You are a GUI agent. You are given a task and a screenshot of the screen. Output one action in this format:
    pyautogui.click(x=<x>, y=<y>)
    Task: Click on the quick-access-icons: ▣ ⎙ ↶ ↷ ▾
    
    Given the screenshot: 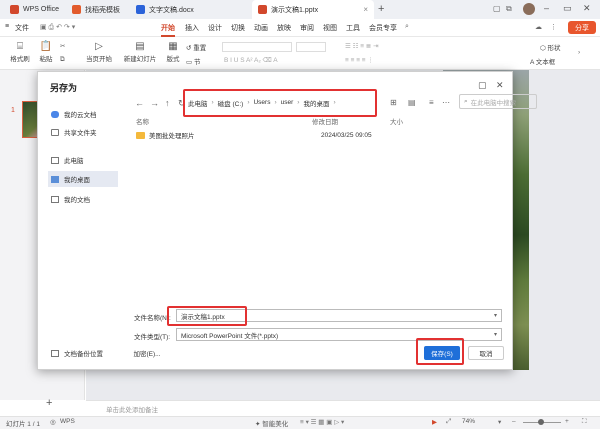 What is the action you would take?
    pyautogui.click(x=57, y=27)
    